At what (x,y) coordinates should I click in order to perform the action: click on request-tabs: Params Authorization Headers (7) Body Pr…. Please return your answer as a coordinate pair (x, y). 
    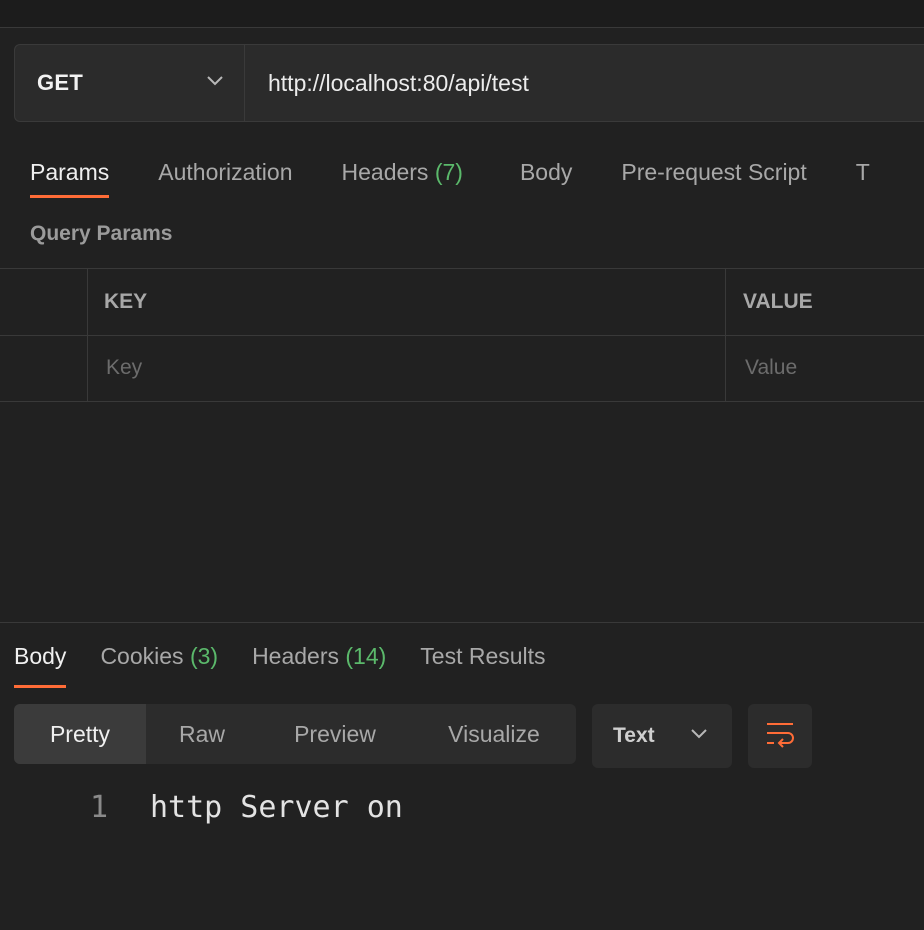
    Looking at the image, I should click on (474, 178).